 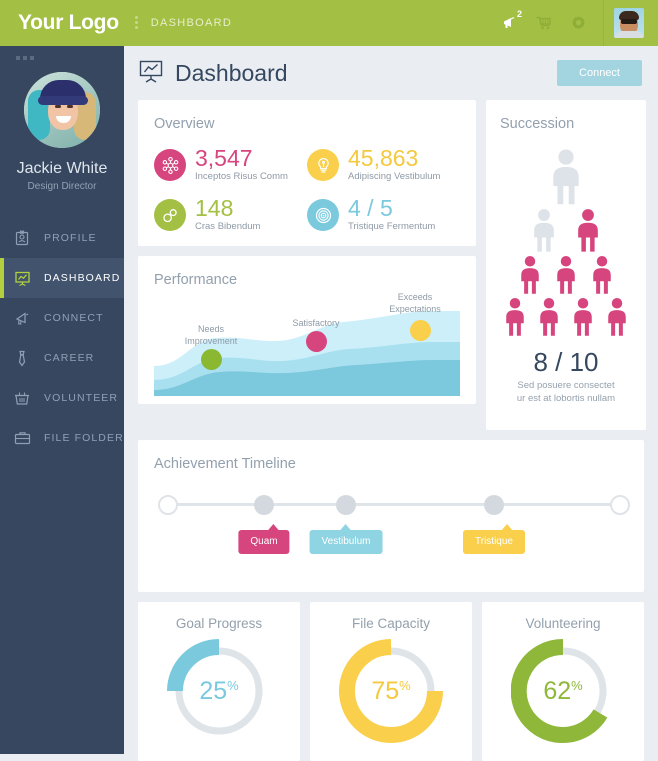 I want to click on target-icon, so click(x=323, y=215).